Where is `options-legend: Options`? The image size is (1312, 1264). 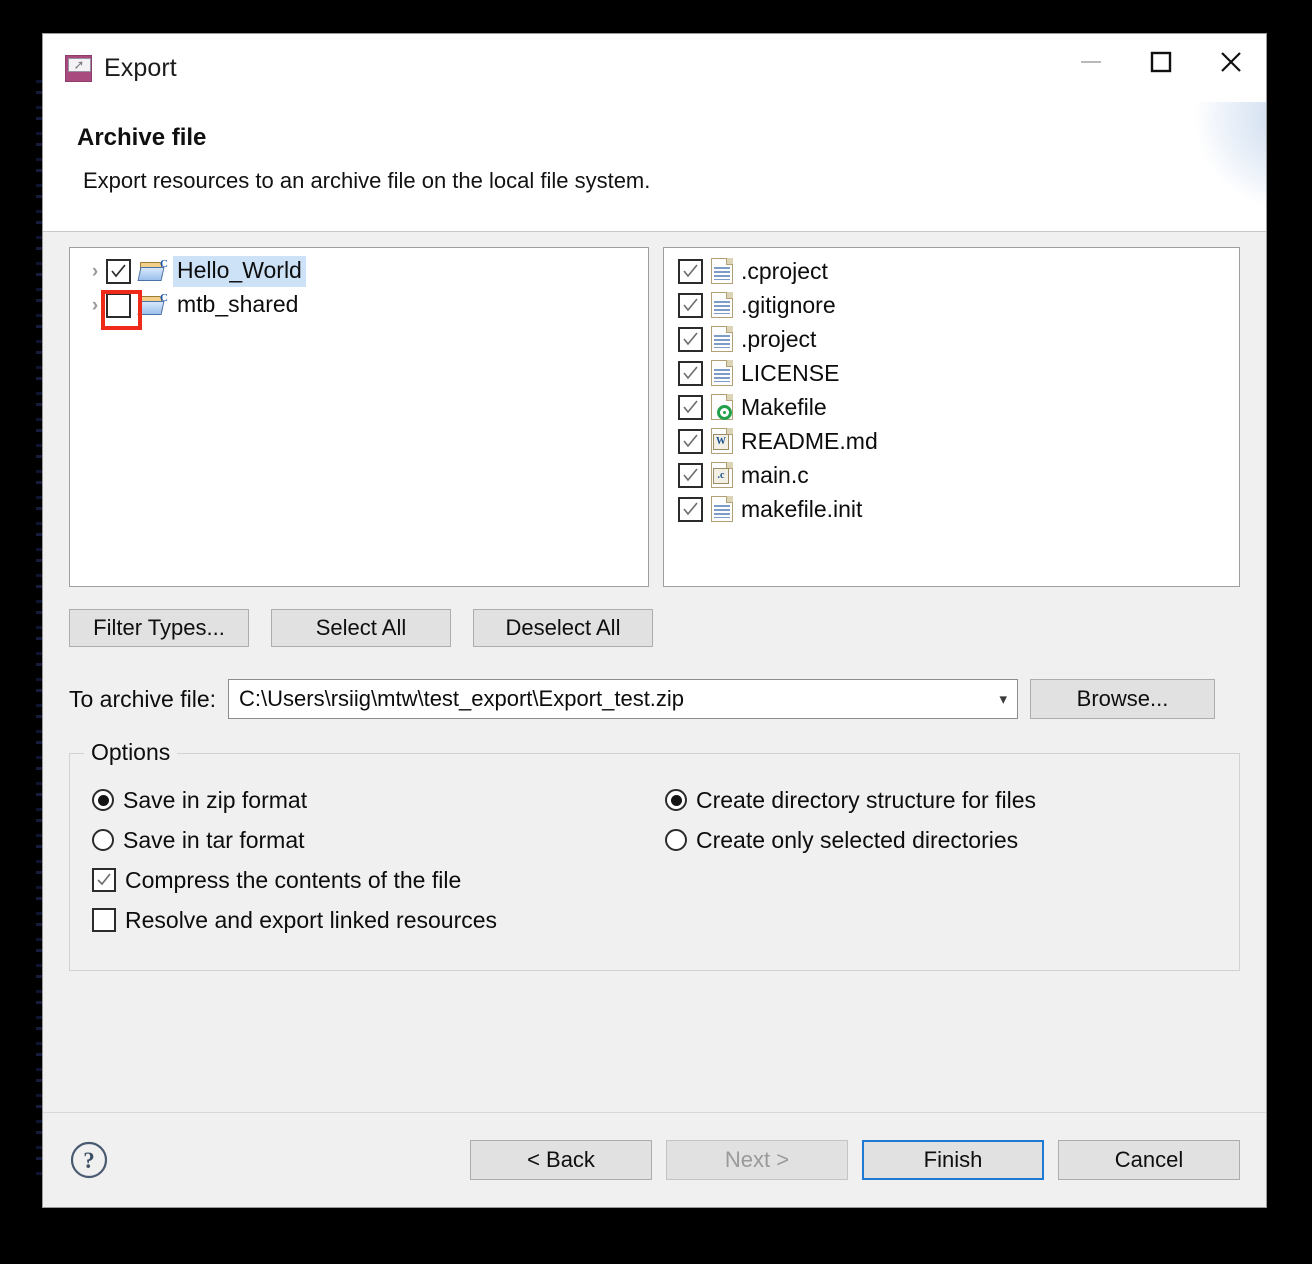
options-legend: Options is located at coordinates (131, 752).